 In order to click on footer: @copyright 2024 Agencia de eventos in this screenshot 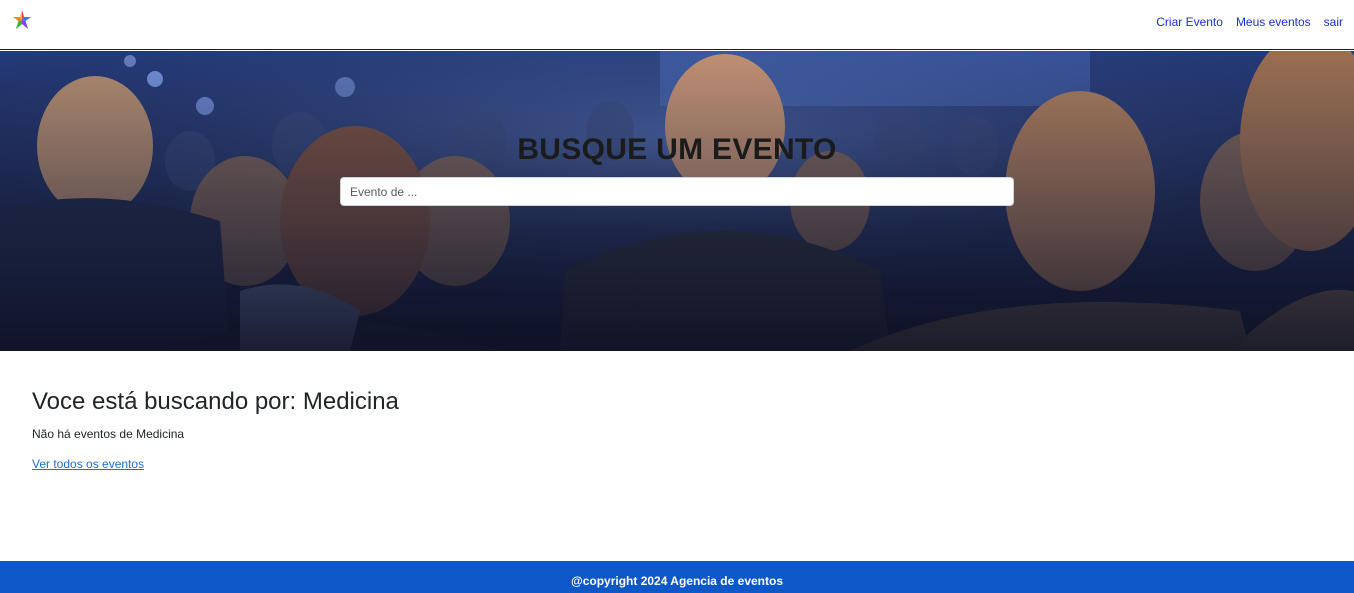, I will do `click(677, 577)`.